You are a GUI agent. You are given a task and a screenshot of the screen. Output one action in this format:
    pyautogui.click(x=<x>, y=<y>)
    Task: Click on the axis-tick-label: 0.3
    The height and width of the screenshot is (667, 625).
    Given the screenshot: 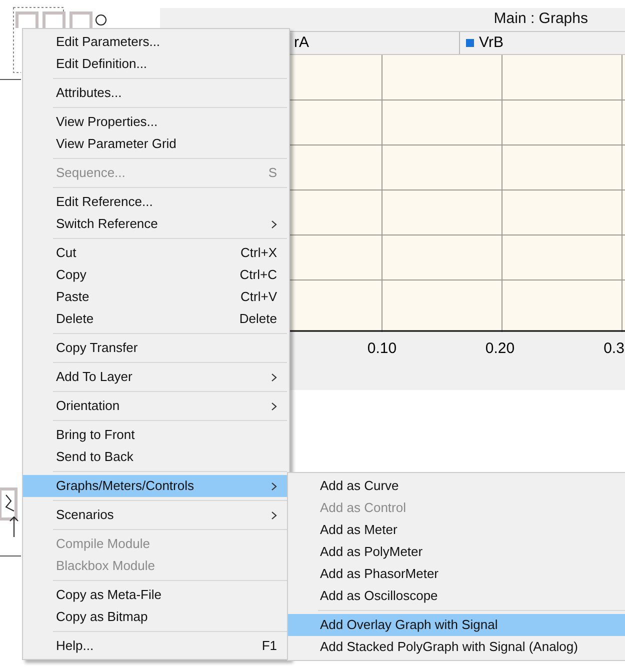 What is the action you would take?
    pyautogui.click(x=614, y=349)
    